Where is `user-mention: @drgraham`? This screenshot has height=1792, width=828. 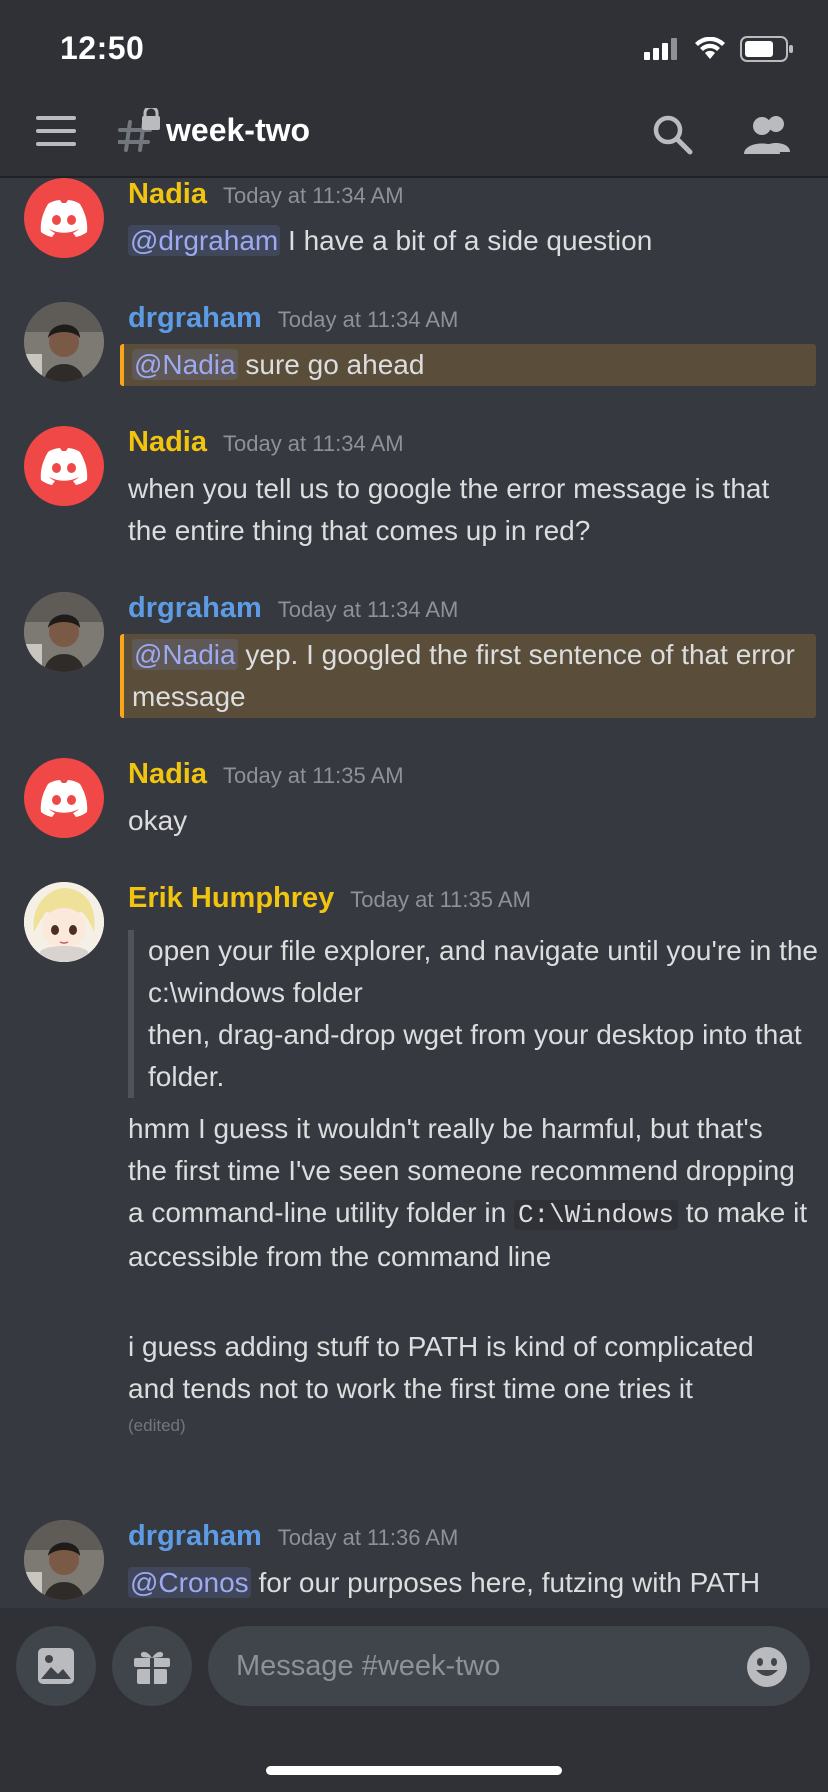
user-mention: @drgraham is located at coordinates (204, 240).